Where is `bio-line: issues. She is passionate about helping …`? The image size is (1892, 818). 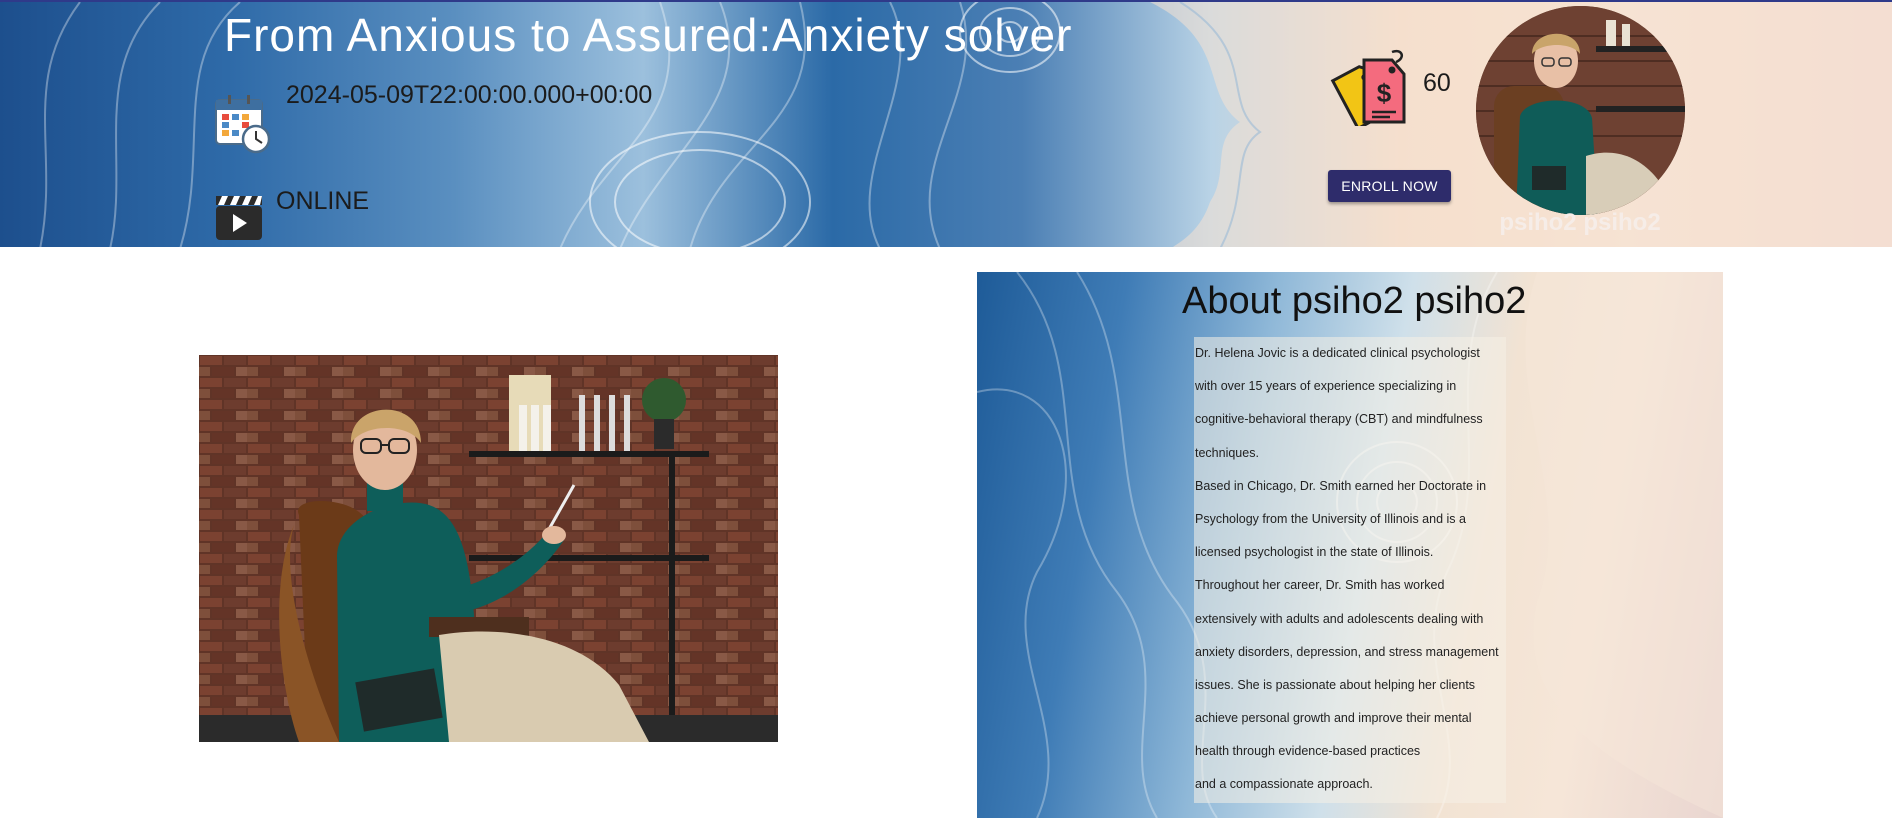
bio-line: issues. She is passionate about helping … is located at coordinates (1335, 684).